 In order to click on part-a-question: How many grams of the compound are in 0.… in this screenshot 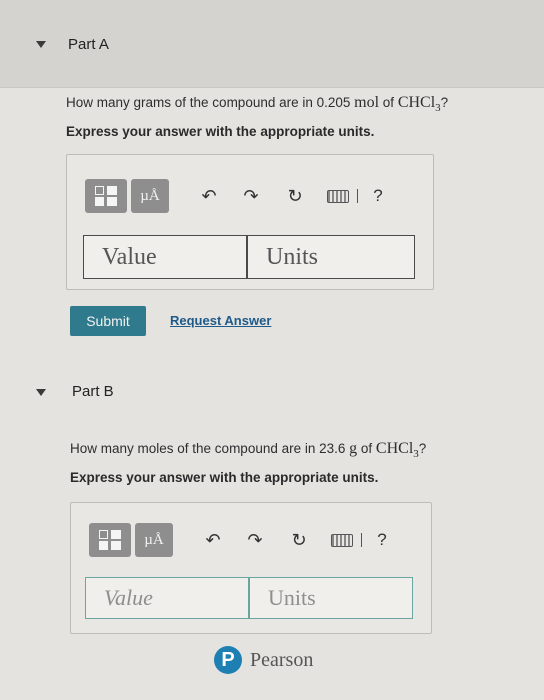, I will do `click(257, 104)`.